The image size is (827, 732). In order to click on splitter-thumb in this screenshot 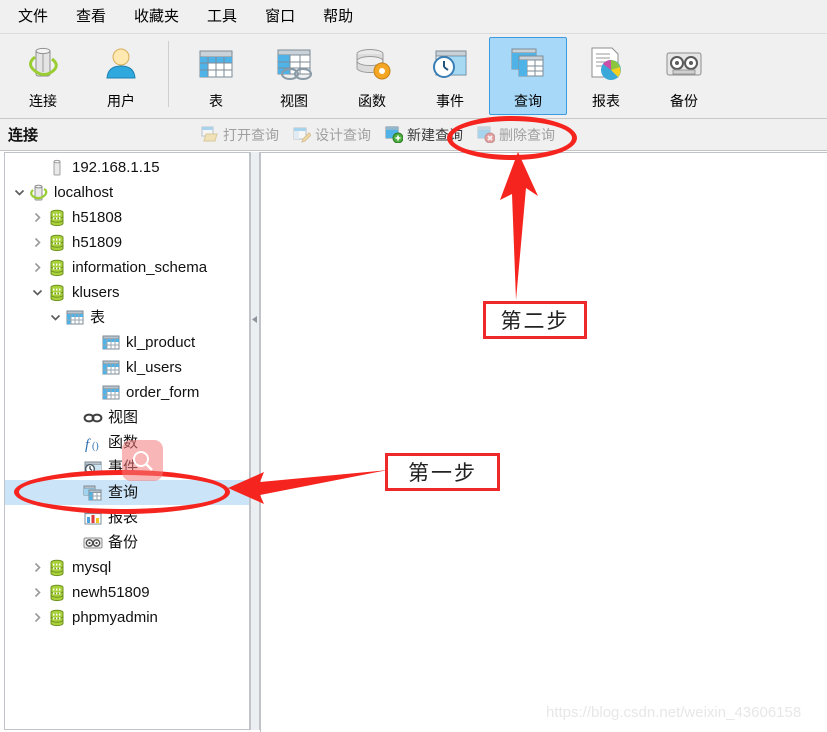, I will do `click(255, 470)`.